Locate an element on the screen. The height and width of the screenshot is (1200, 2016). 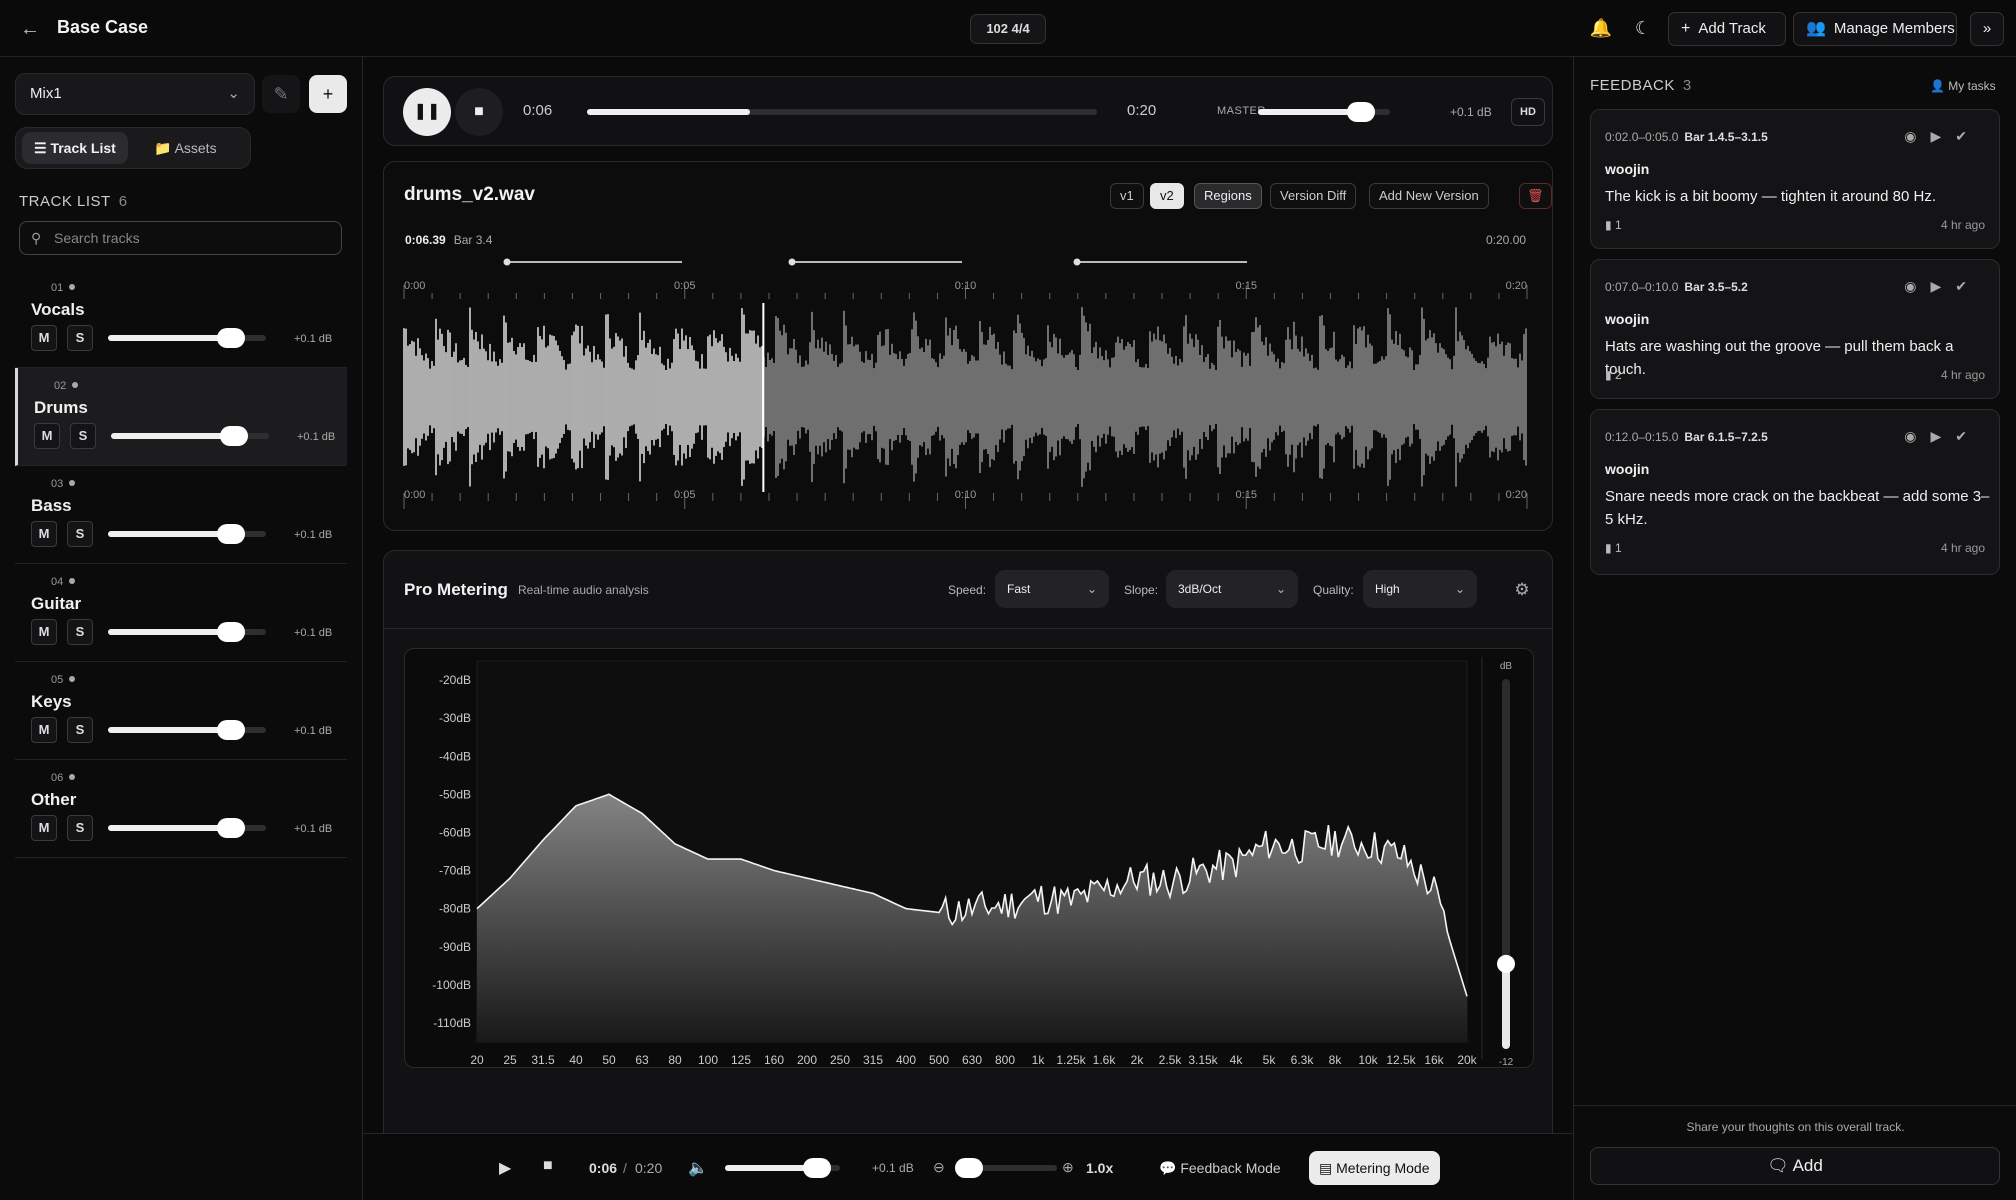
metering-mode-button: ▤ Metering Mode is located at coordinates (1374, 1168).